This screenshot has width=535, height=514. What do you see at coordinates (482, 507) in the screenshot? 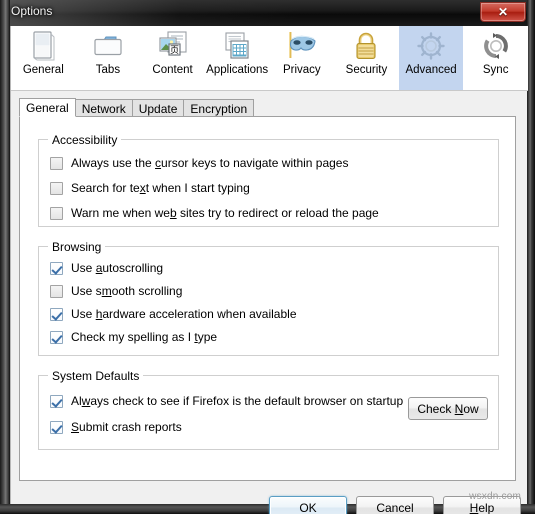
I see `help-label: Help` at bounding box center [482, 507].